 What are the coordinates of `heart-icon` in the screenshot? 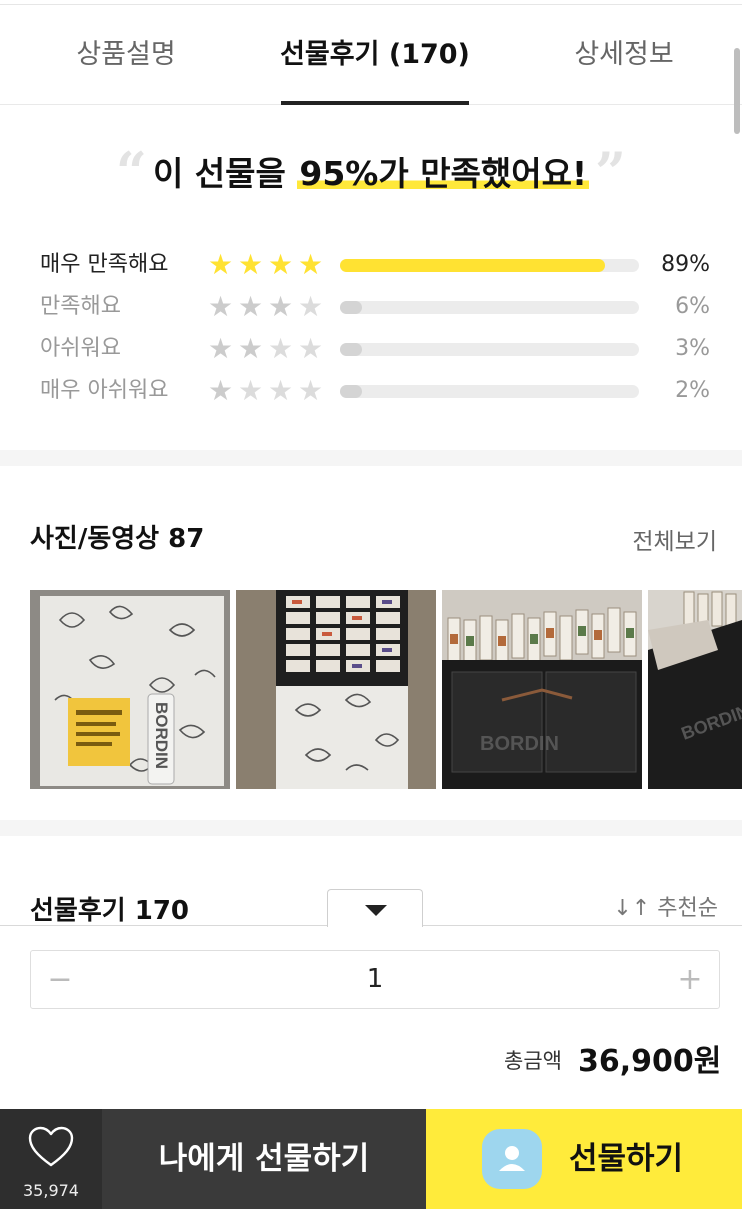 It's located at (51, 1146).